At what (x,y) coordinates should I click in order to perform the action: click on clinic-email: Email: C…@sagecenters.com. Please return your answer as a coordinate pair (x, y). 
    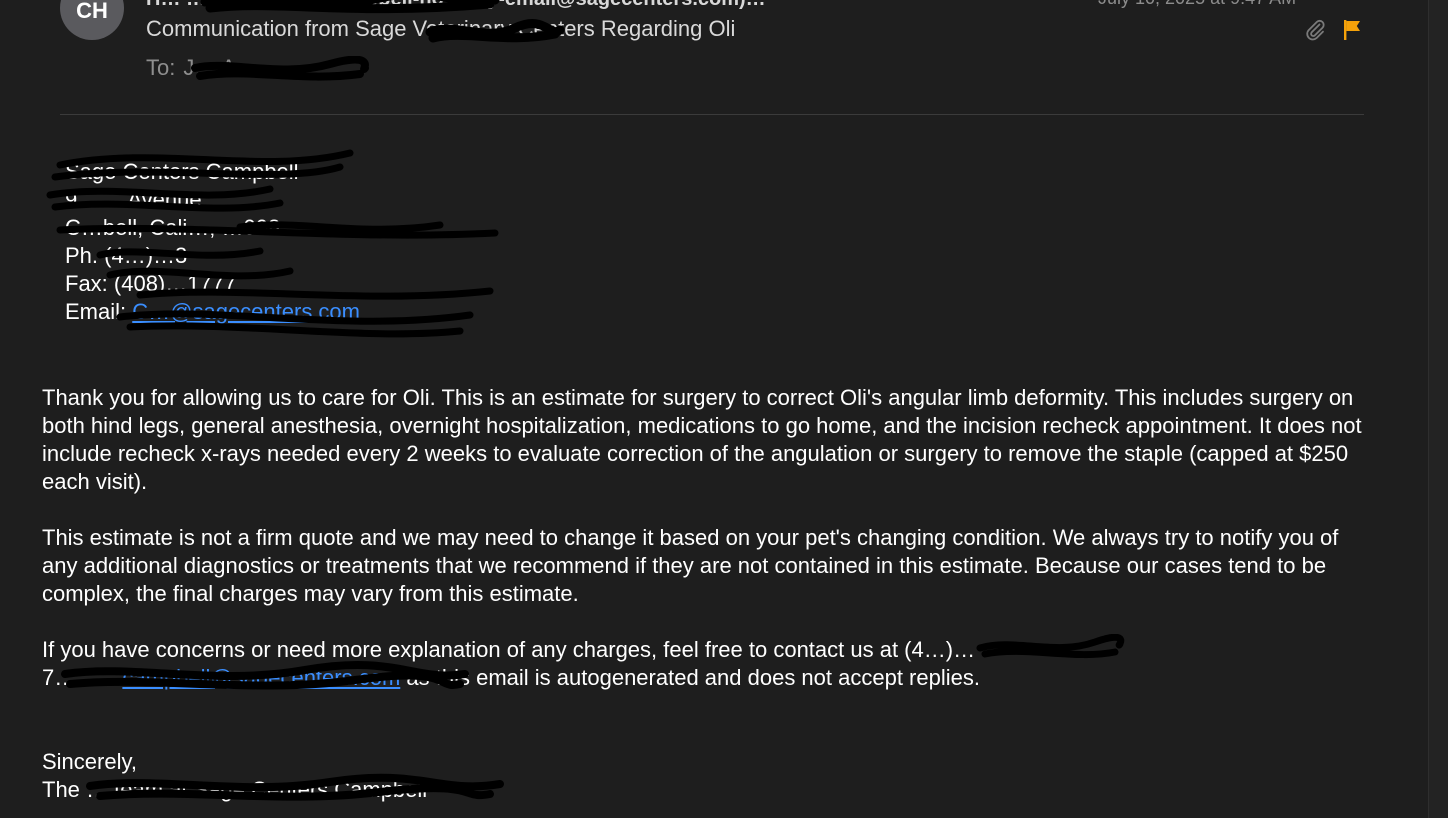
    Looking at the image, I should click on (212, 312).